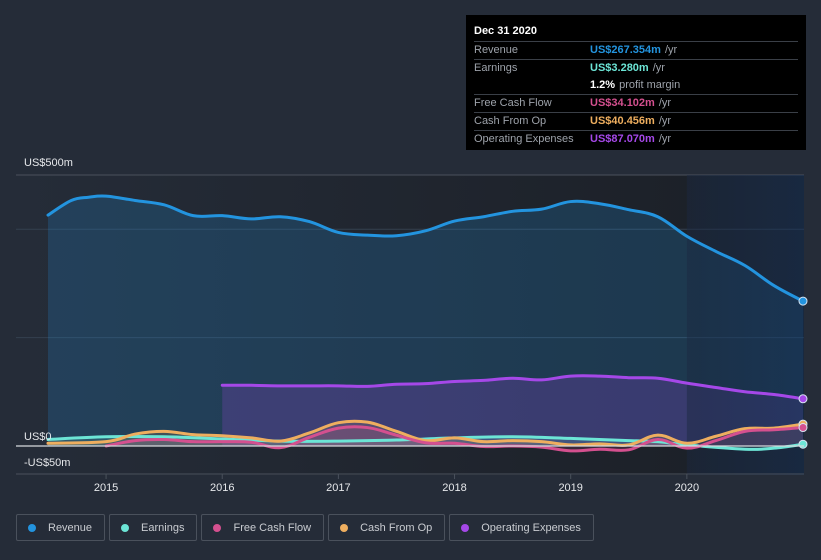 Image resolution: width=821 pixels, height=560 pixels. I want to click on tooltip-row-operating-expenses: Operating Expenses US$87.070m /yr, so click(636, 139).